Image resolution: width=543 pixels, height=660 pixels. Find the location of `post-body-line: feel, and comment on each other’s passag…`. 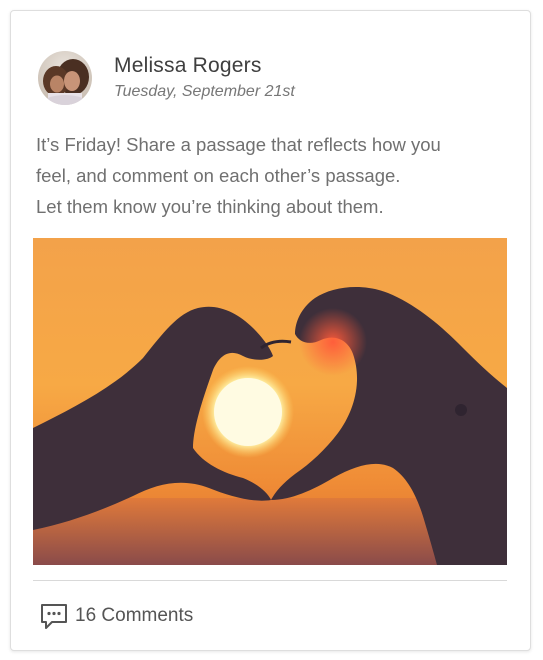

post-body-line: feel, and comment on each other’s passag… is located at coordinates (218, 175).